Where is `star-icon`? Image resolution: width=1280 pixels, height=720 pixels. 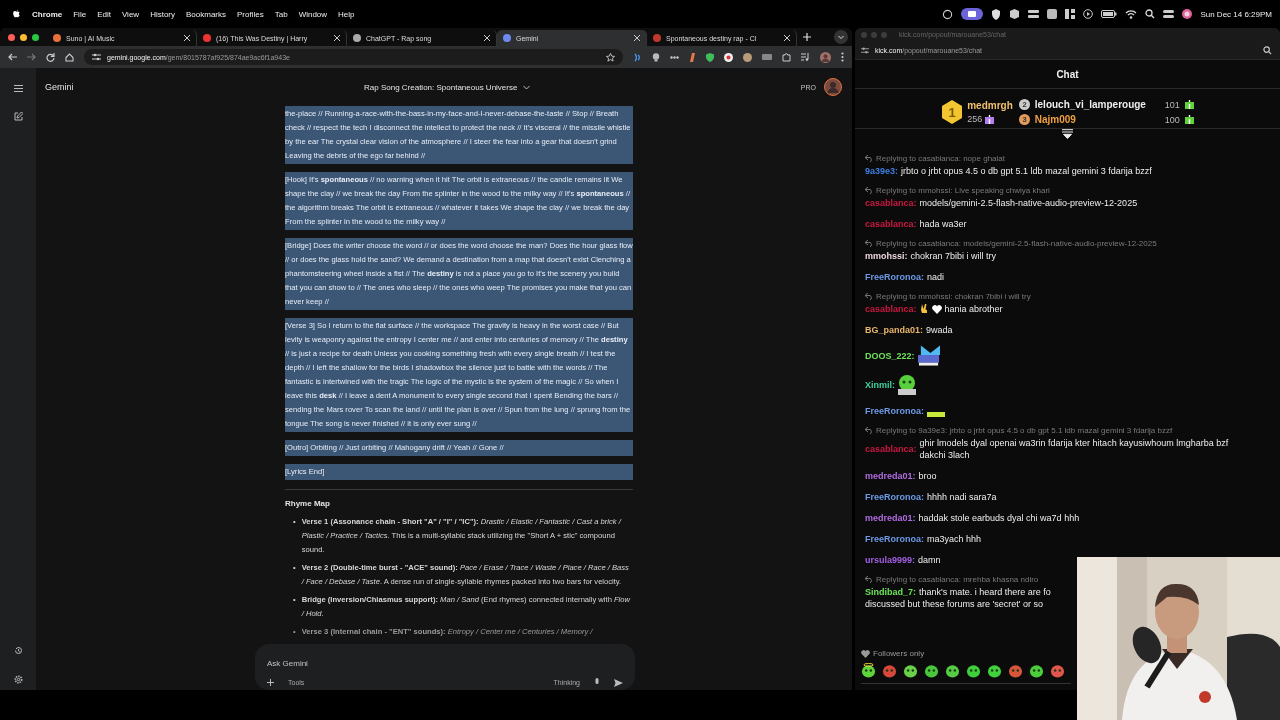 star-icon is located at coordinates (610, 57).